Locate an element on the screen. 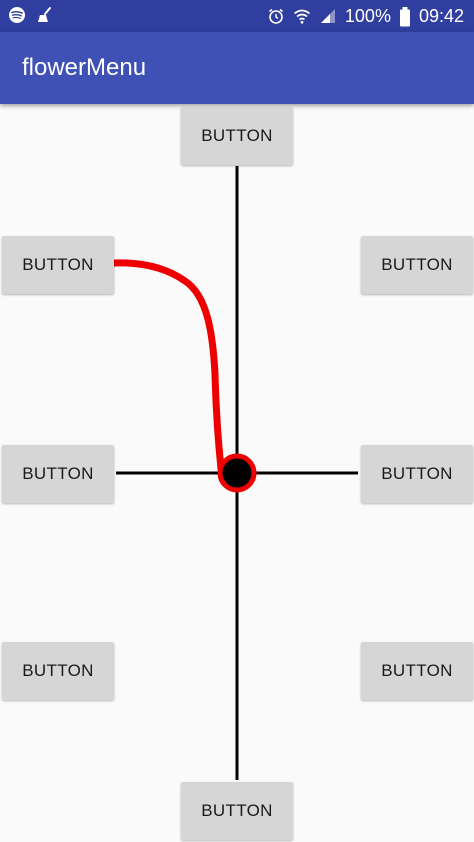 This screenshot has height=842, width=474. wifi-icon is located at coordinates (302, 16).